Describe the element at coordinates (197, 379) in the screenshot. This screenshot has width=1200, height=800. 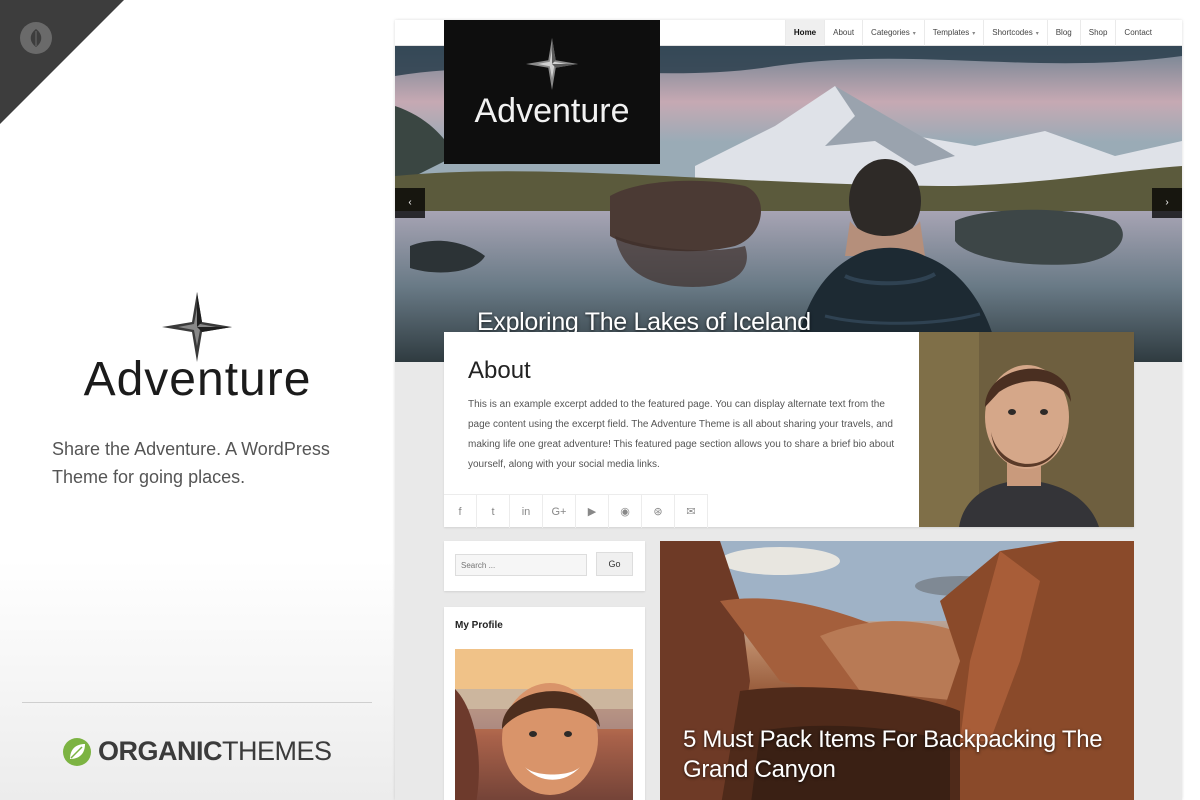
I see `promo-title: Adventure` at that location.